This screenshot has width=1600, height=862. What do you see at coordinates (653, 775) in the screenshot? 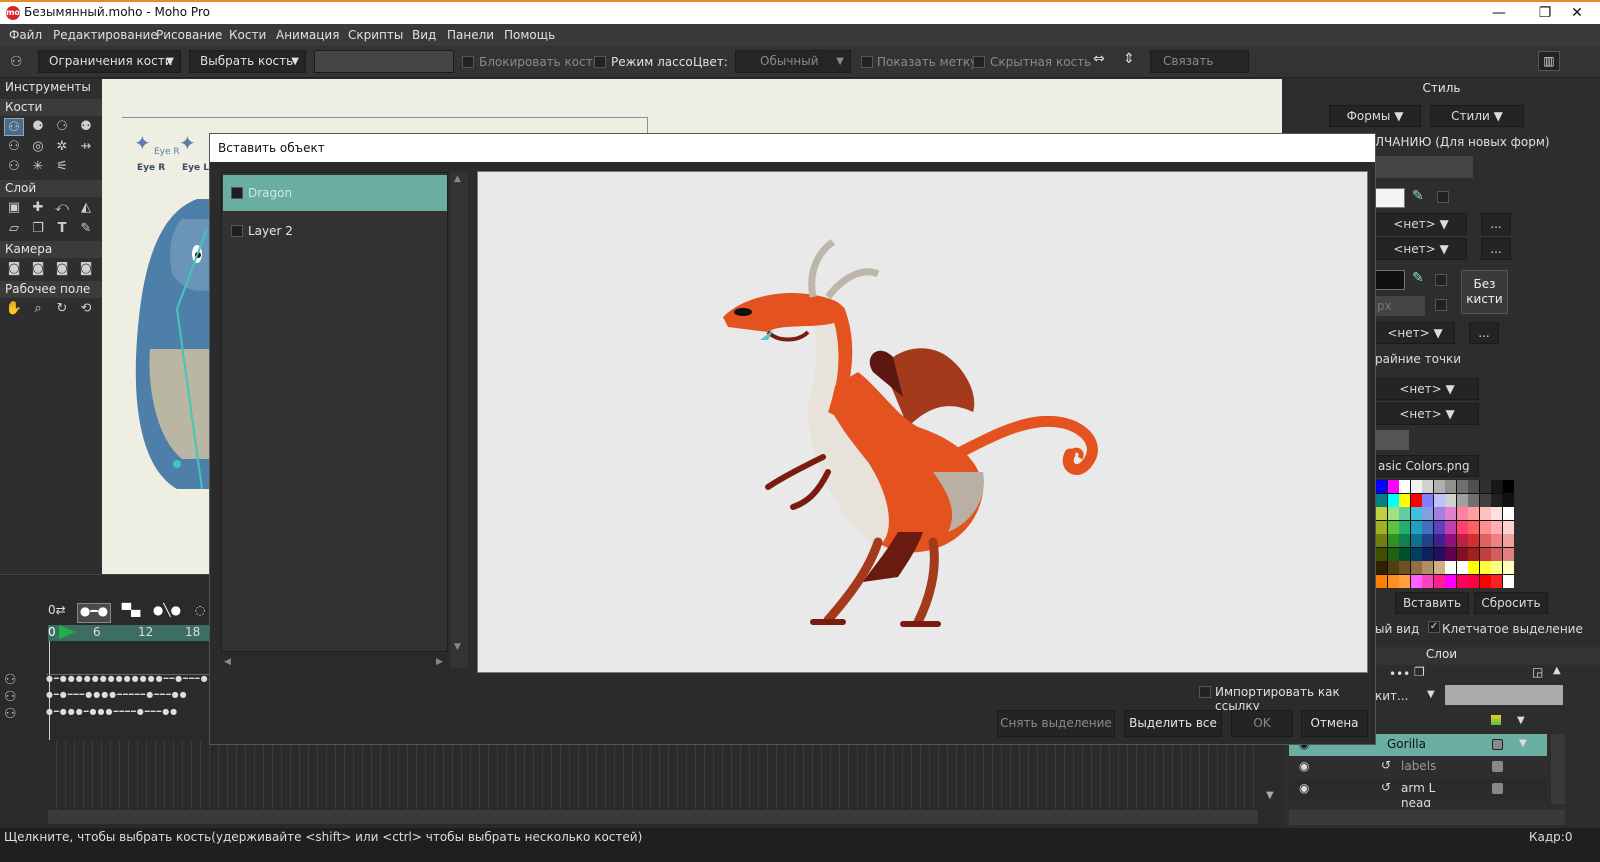
I see `timeline-frames-grid` at bounding box center [653, 775].